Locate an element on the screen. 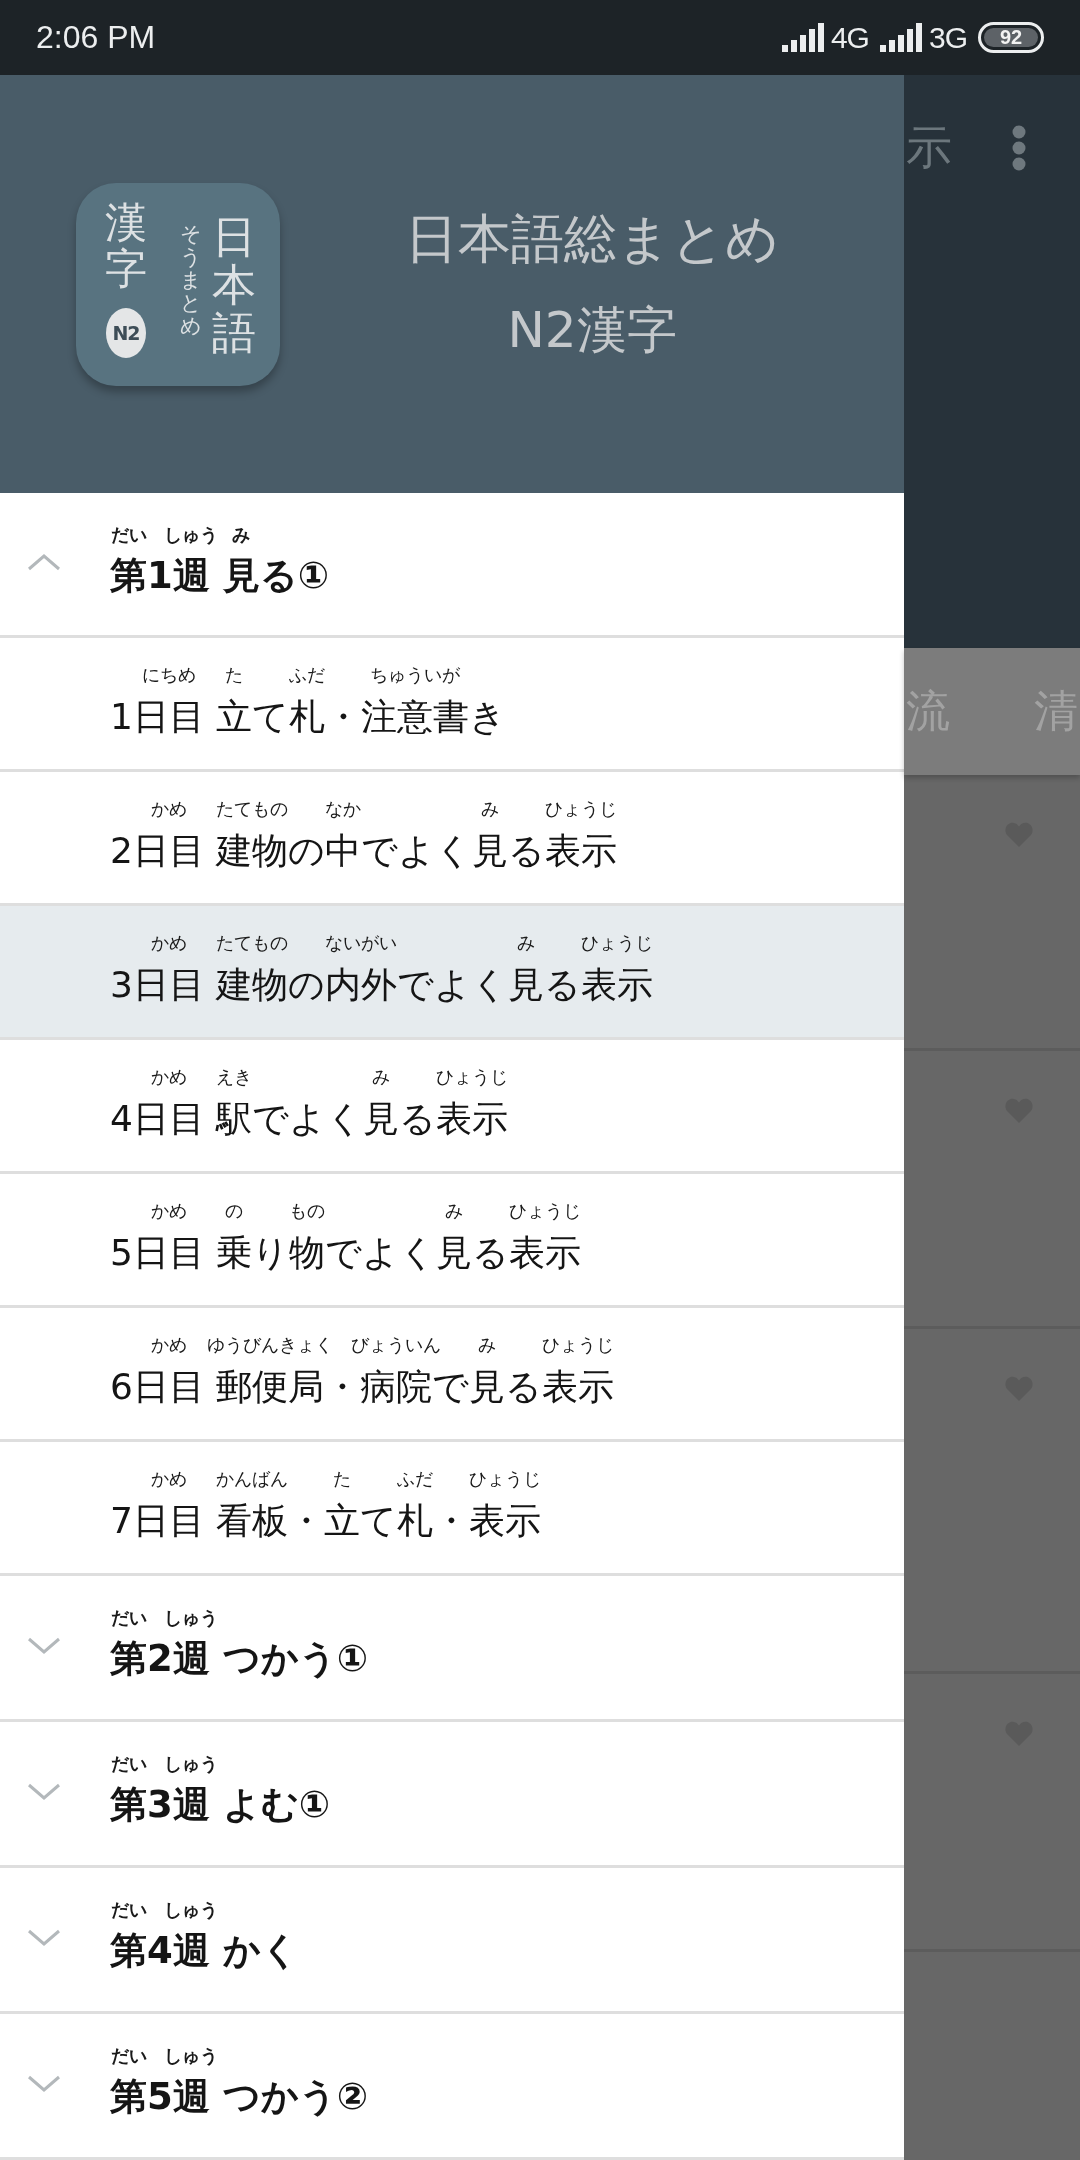  furigana: ないがい is located at coordinates (361, 943).